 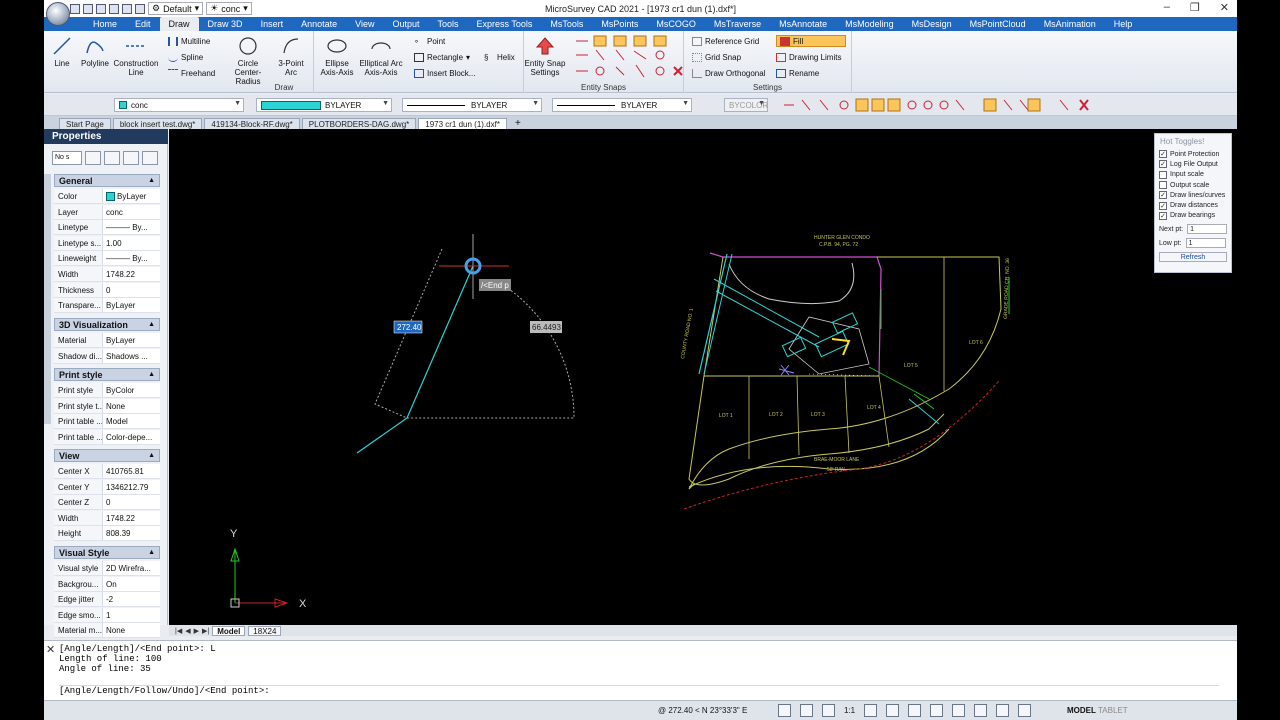 What do you see at coordinates (893, 710) in the screenshot?
I see `grid-toggle-icon` at bounding box center [893, 710].